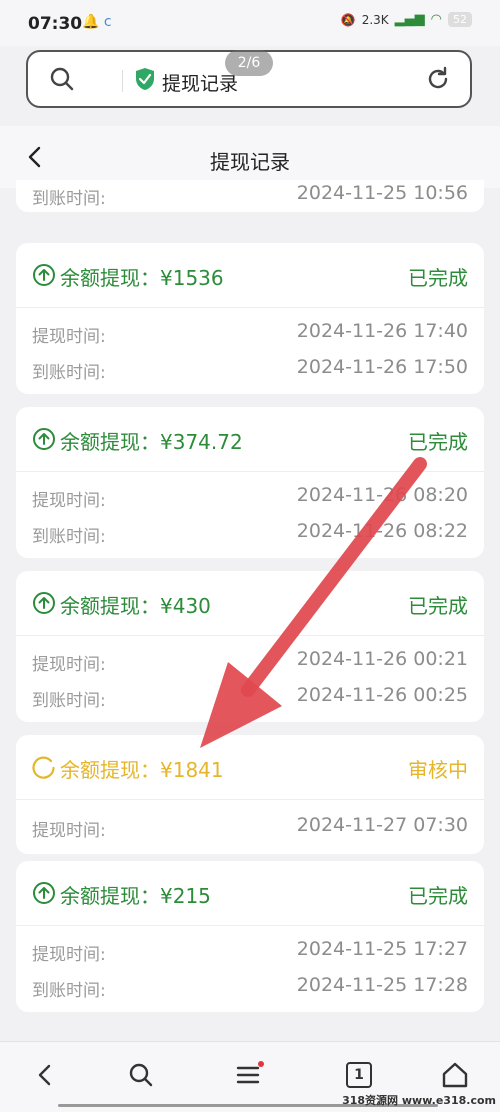 The height and width of the screenshot is (1112, 500). Describe the element at coordinates (250, 23) in the screenshot. I see `status-bar: 07:30 🔔 c 🔕 2.3K ▂▄▆ ◠ 52` at that location.